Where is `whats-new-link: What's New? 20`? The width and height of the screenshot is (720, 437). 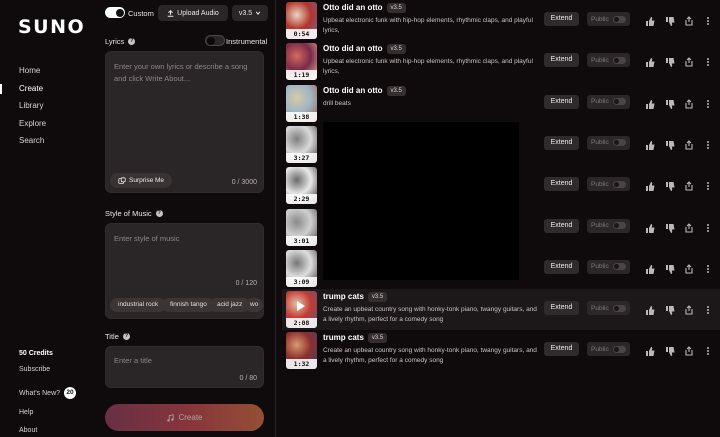 whats-new-link: What's New? 20 is located at coordinates (54, 394).